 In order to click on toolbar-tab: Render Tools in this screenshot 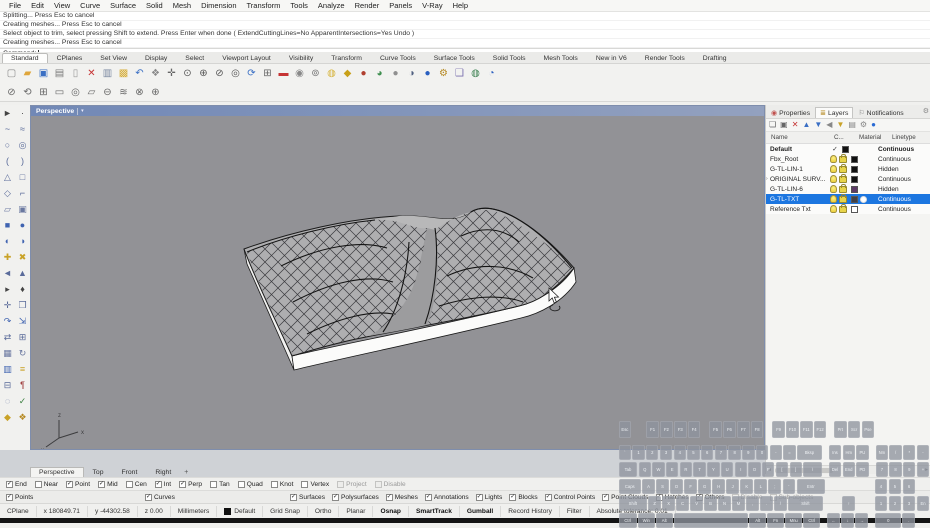, I will do `click(665, 58)`.